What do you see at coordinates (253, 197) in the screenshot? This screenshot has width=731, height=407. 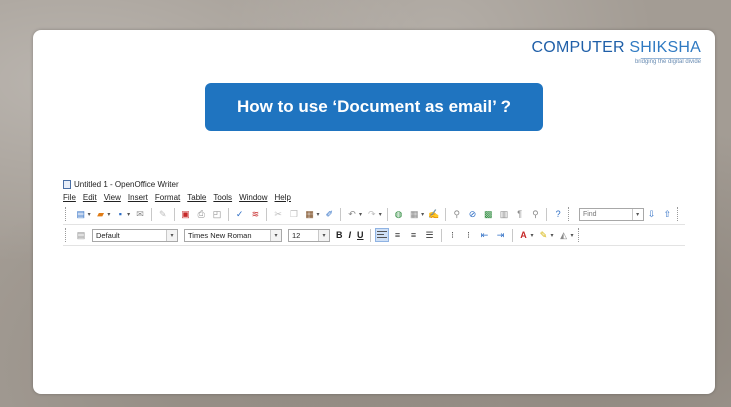 I see `menu-window: Window` at bounding box center [253, 197].